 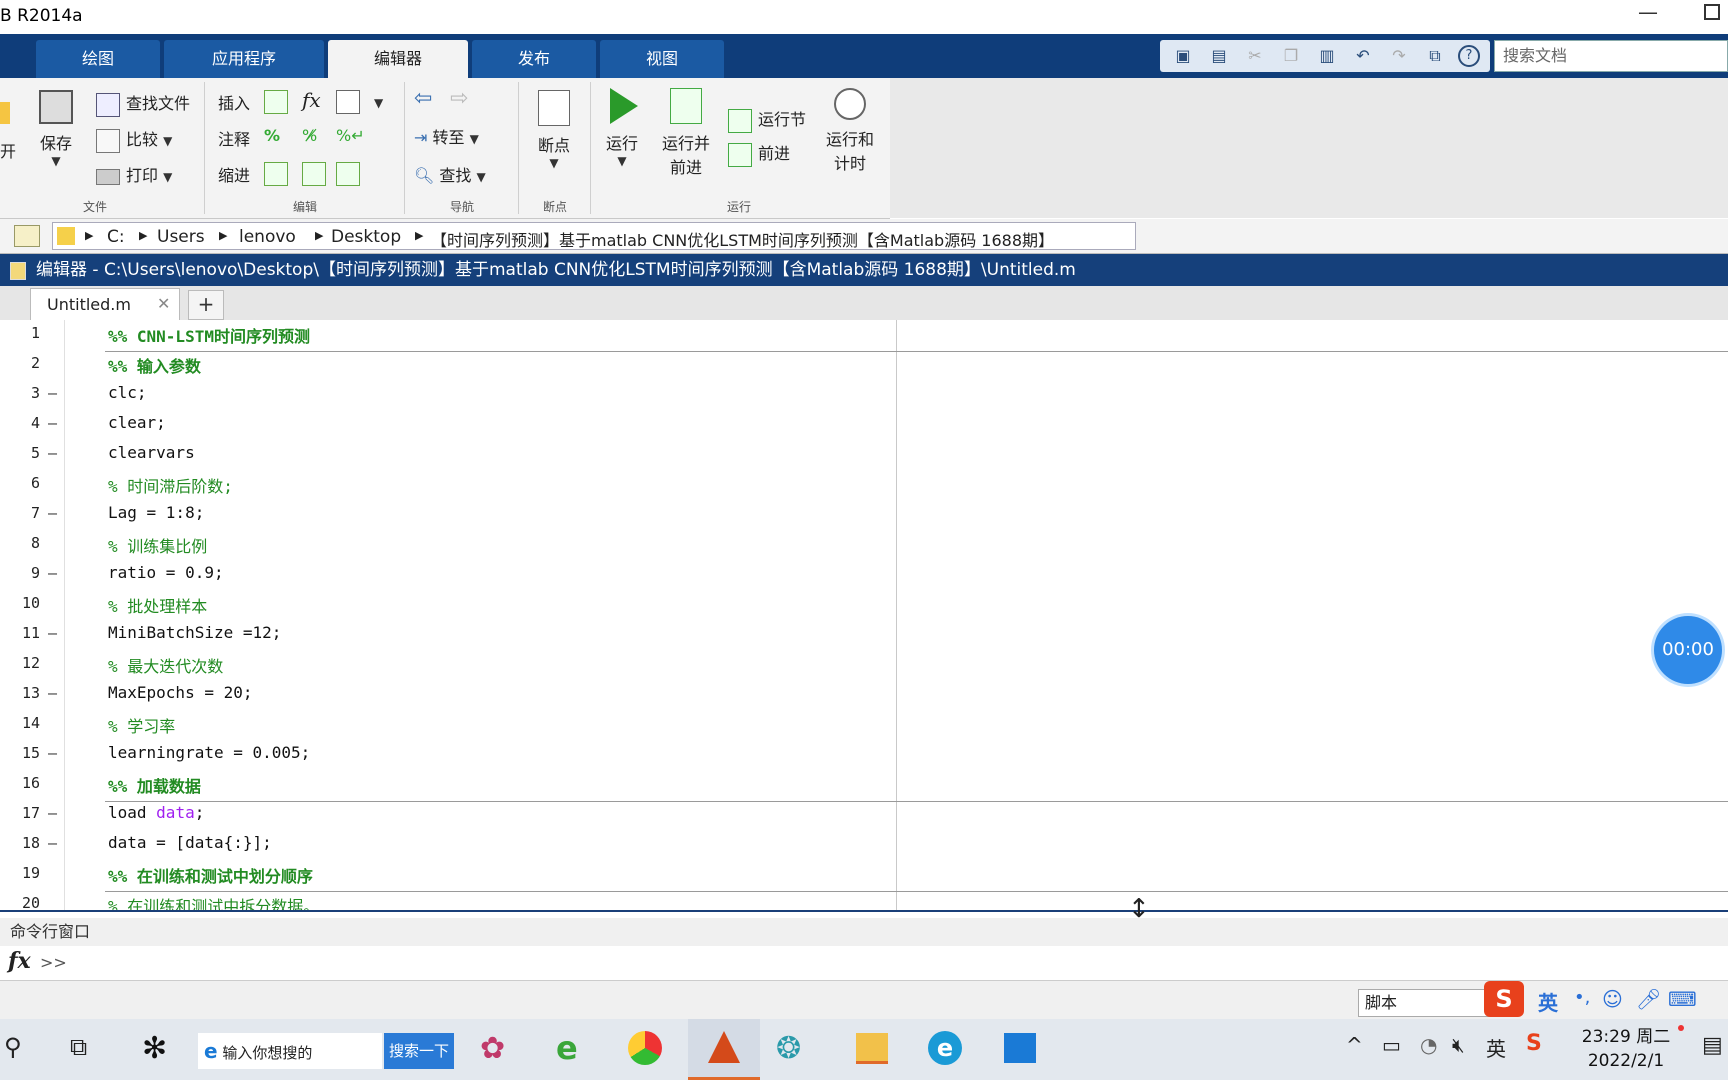 I want to click on code-line: learningrate = 0.005;, so click(x=209, y=752).